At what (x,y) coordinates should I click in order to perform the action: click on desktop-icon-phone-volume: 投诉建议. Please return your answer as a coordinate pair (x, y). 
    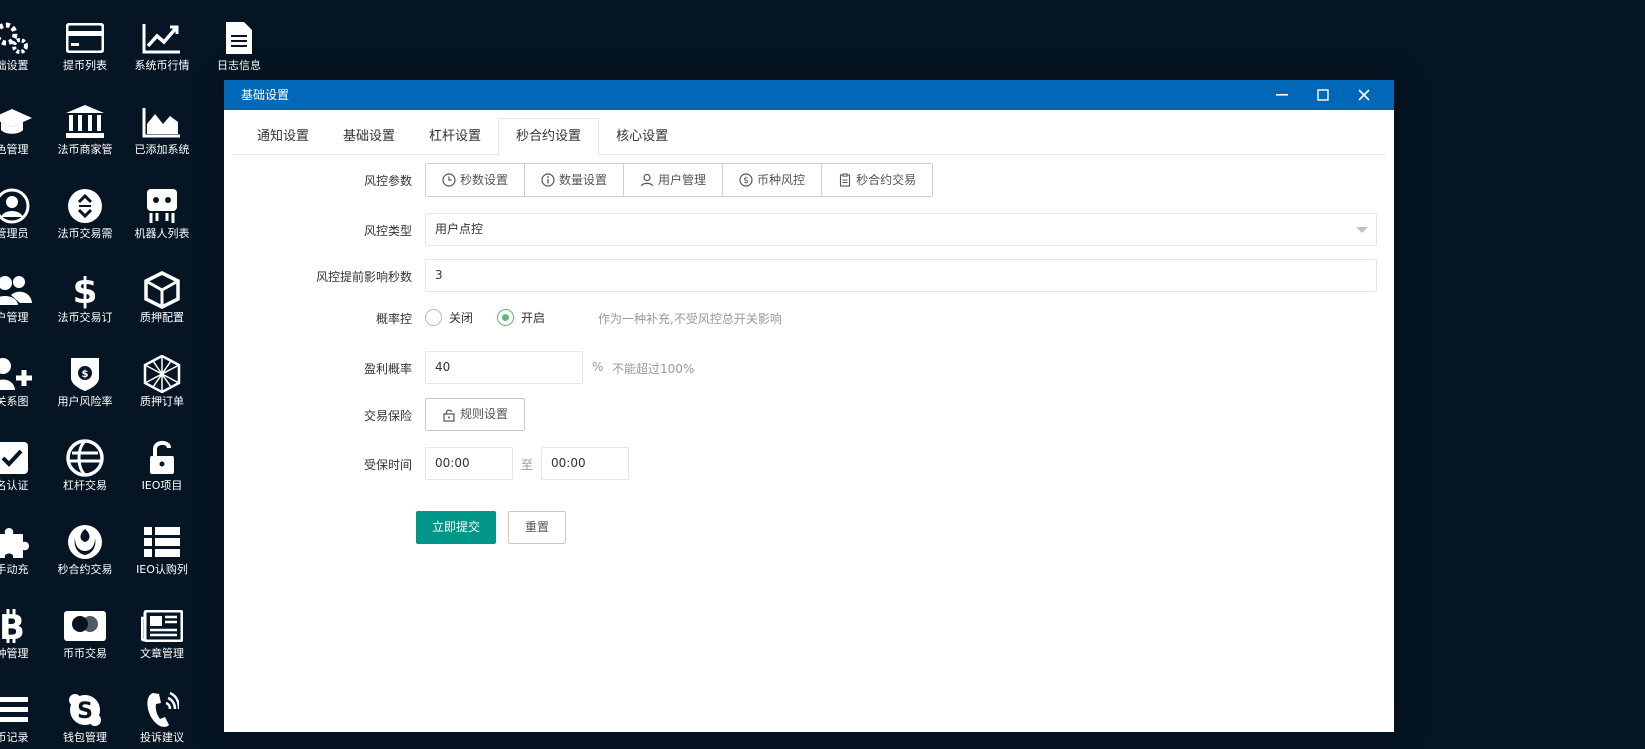
    Looking at the image, I should click on (162, 712).